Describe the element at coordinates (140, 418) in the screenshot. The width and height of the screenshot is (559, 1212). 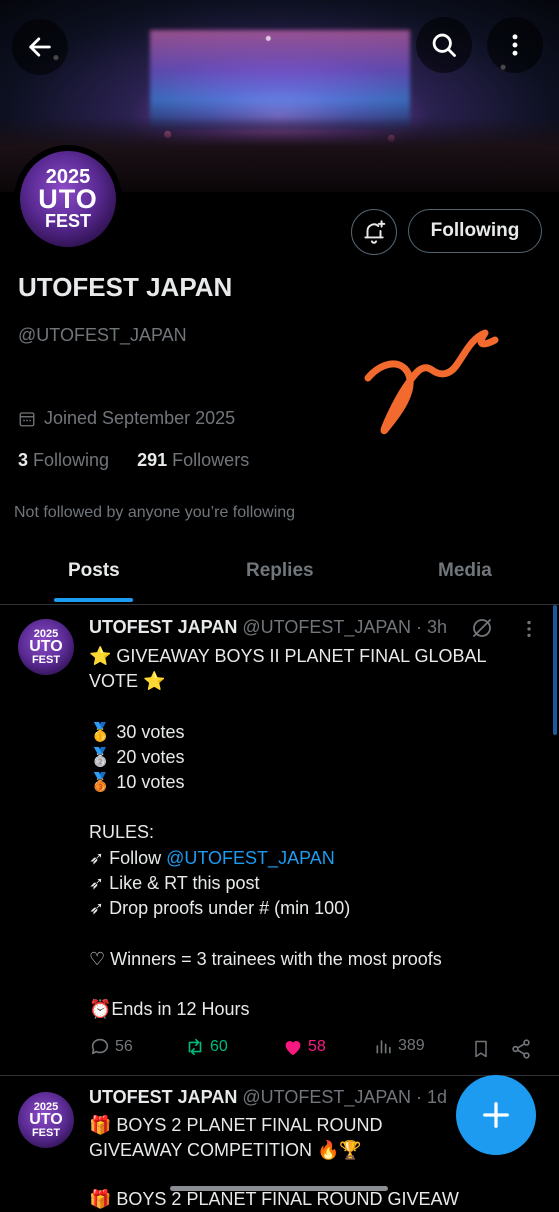
I see `joined-text: Joined September 2025` at that location.